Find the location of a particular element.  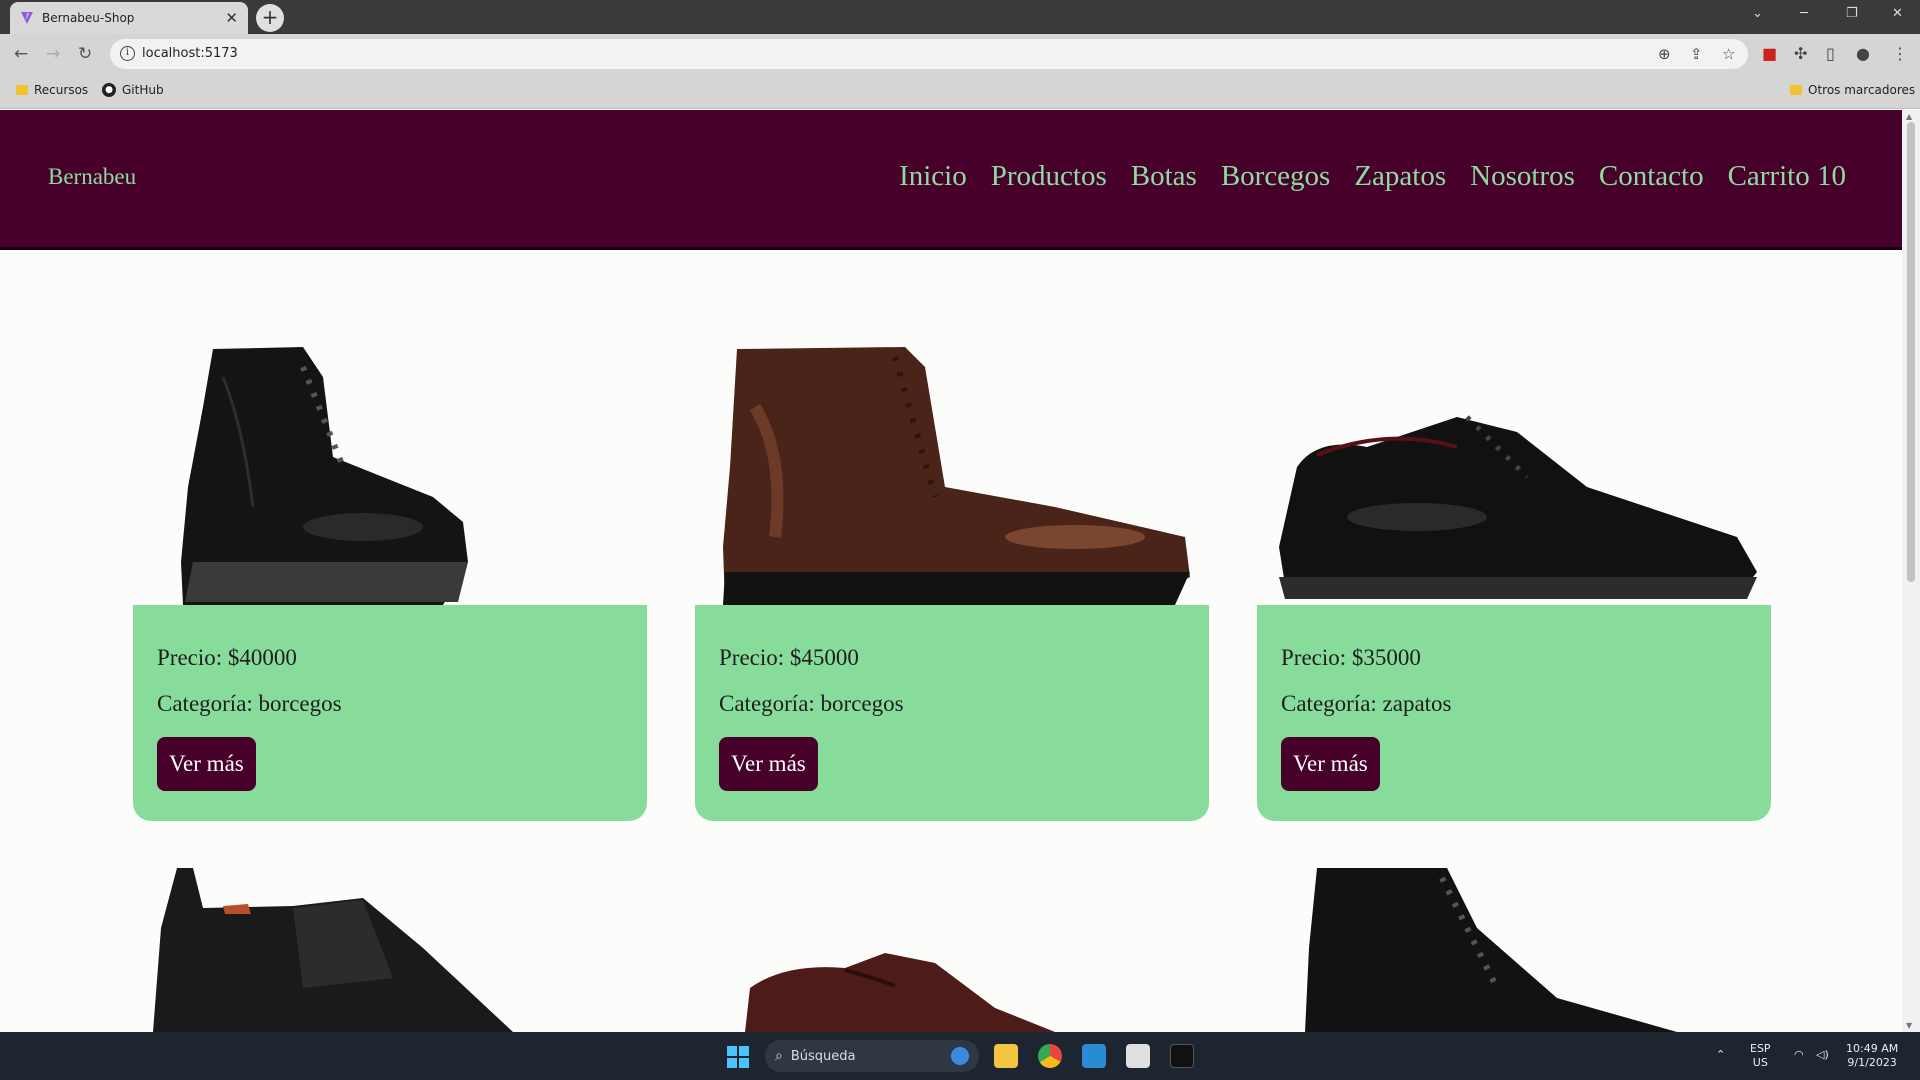

browser-tab-strip: Bernabeu-Shop ✕ + ⌄ ─ ❐ ✕ is located at coordinates (960, 17).